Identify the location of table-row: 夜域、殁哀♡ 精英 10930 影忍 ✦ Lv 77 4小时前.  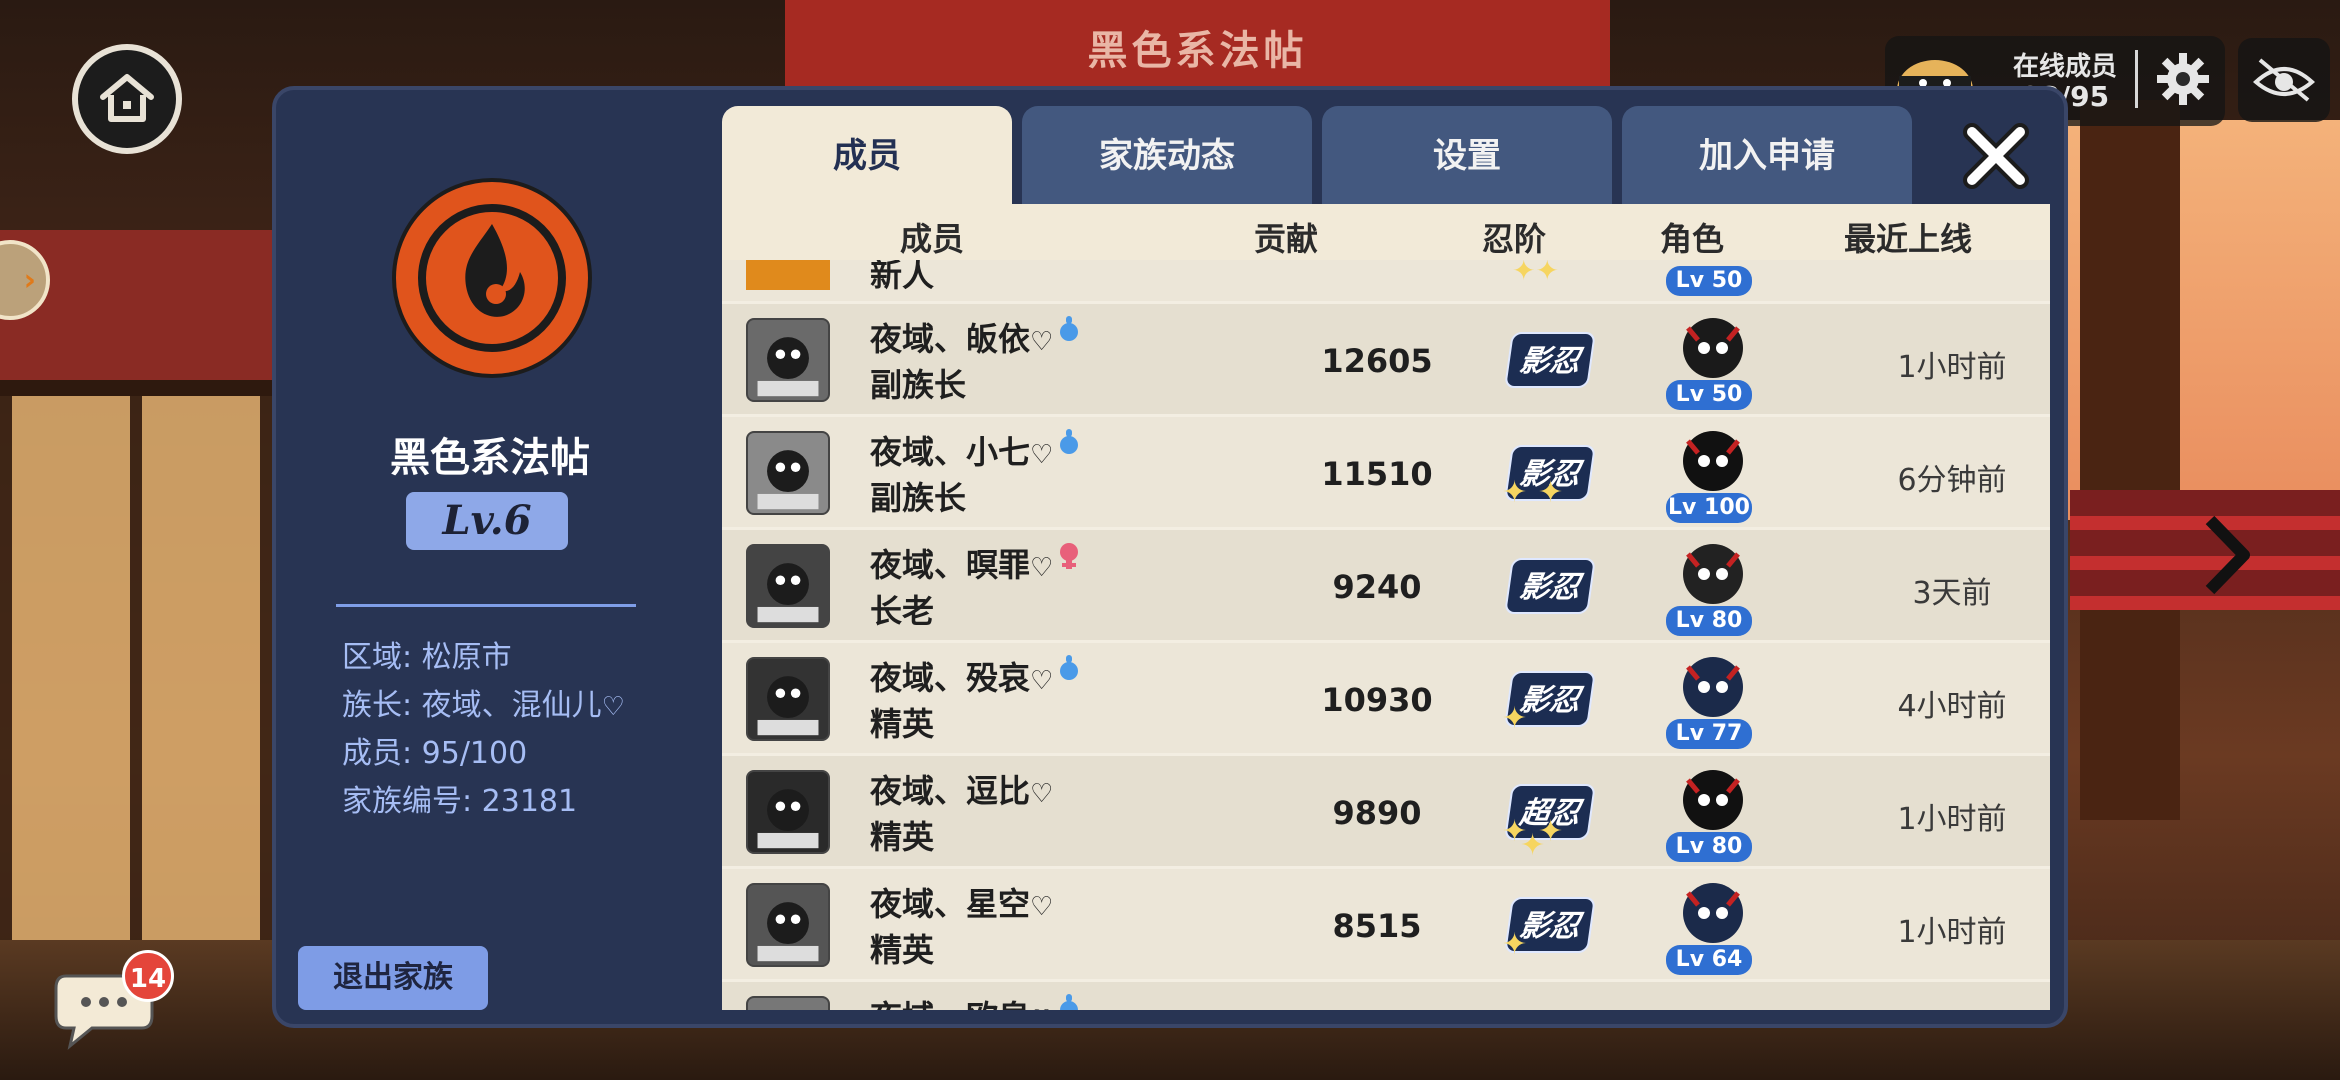
(1386, 699).